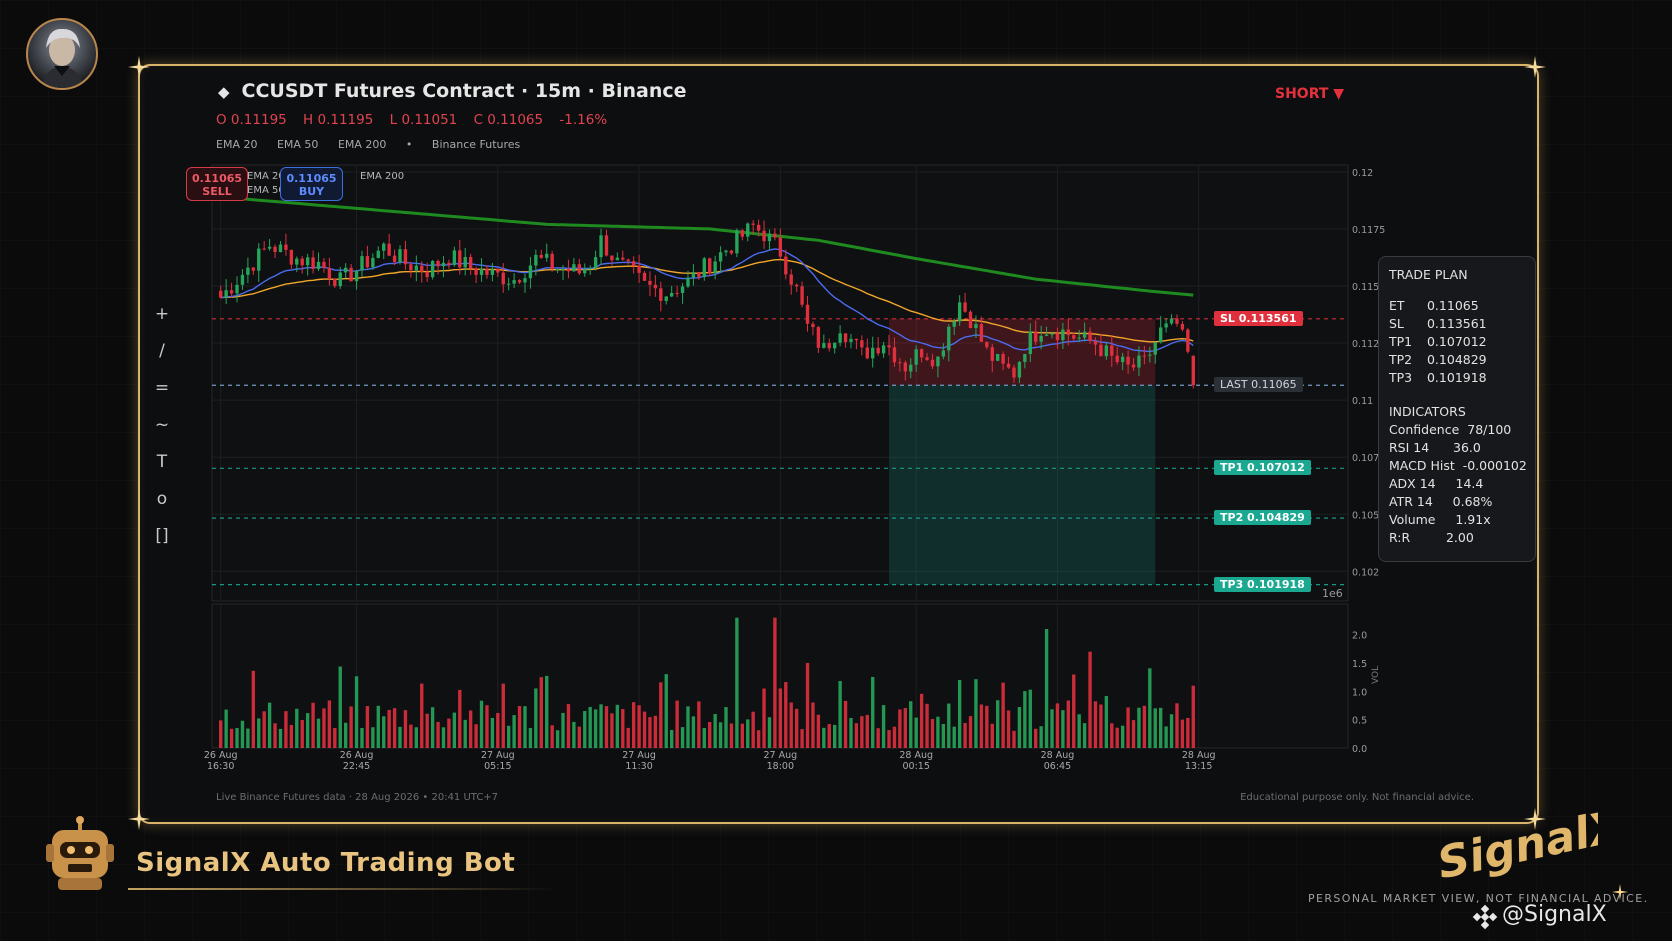  Describe the element at coordinates (1457, 343) in the screenshot. I see `plan-row-tp1: TP1 0.107012` at that location.